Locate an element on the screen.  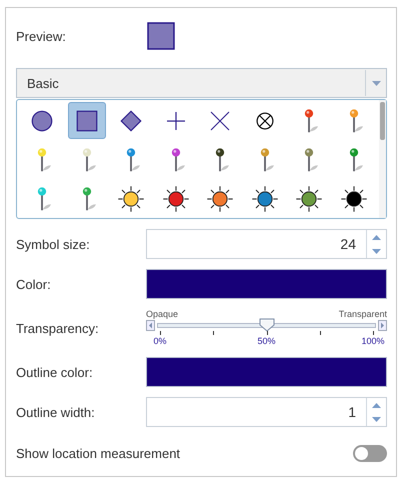
tick-label: 0% is located at coordinates (160, 341).